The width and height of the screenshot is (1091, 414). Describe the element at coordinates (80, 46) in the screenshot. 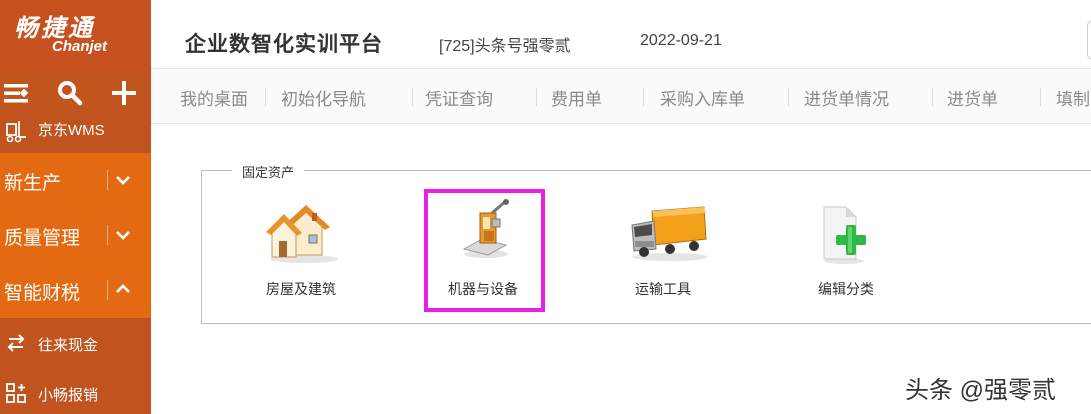

I see `logo-english: Chanjet` at that location.